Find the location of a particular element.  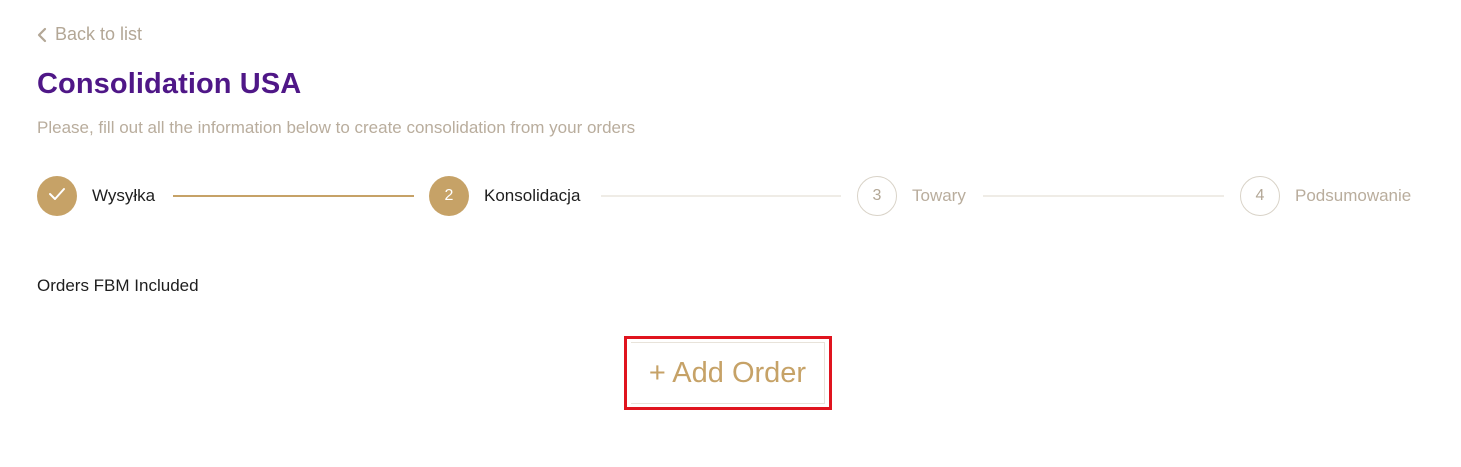

add-order-button: + Add Order is located at coordinates (728, 373).